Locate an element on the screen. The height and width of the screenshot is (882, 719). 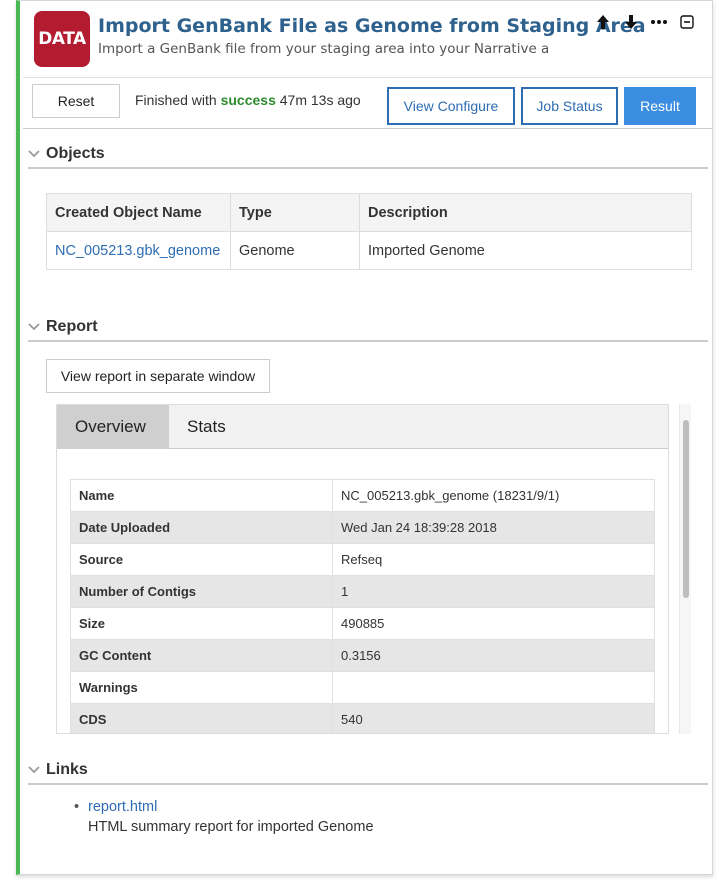
table-row: Source Refseq is located at coordinates (362, 559).